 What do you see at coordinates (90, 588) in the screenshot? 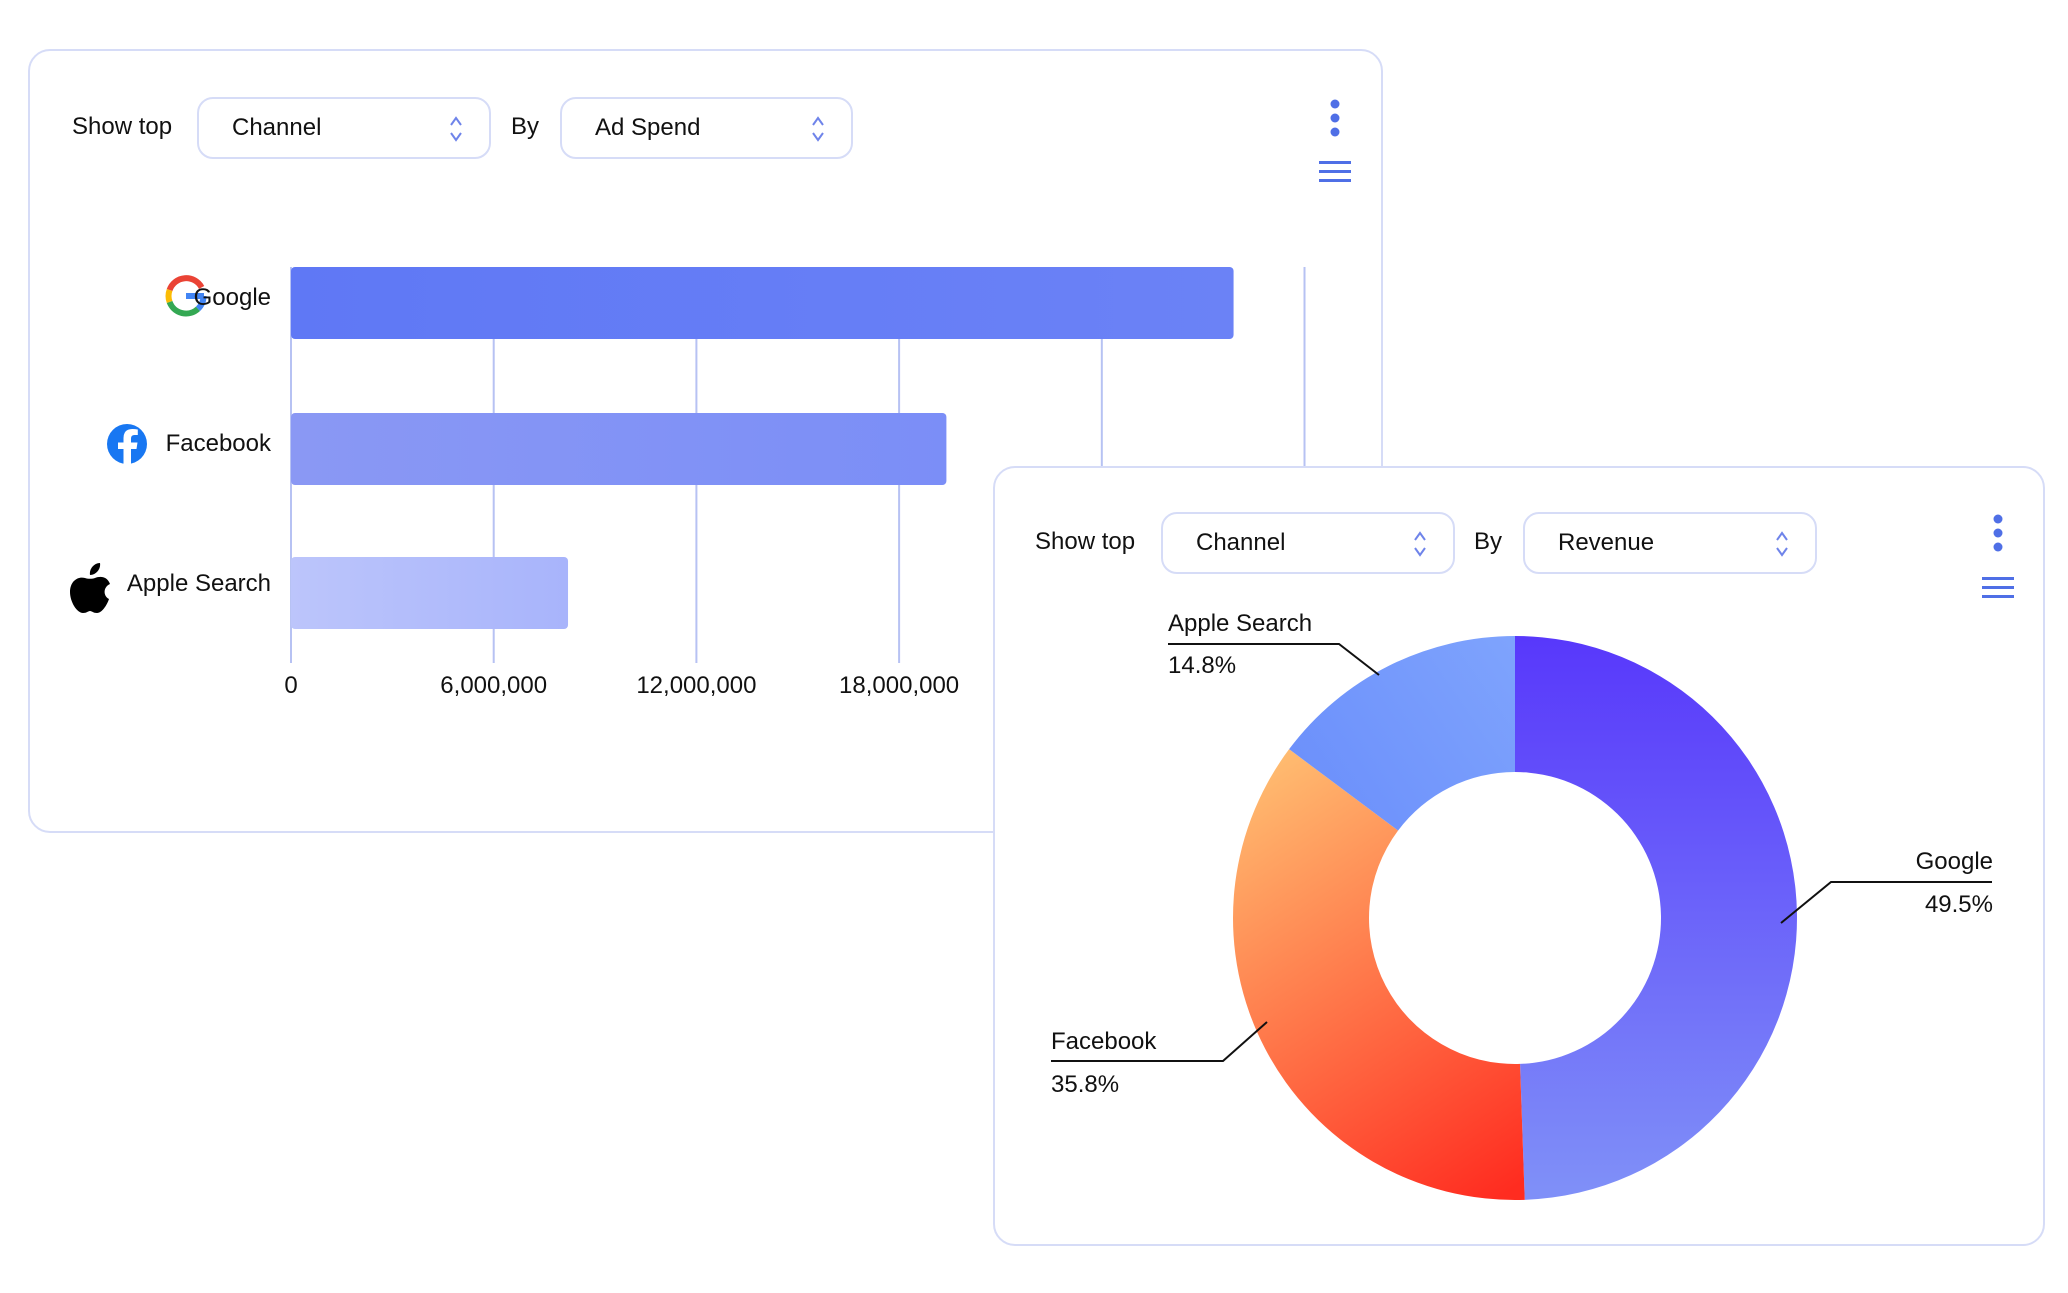
I see `apple-logo-icon` at bounding box center [90, 588].